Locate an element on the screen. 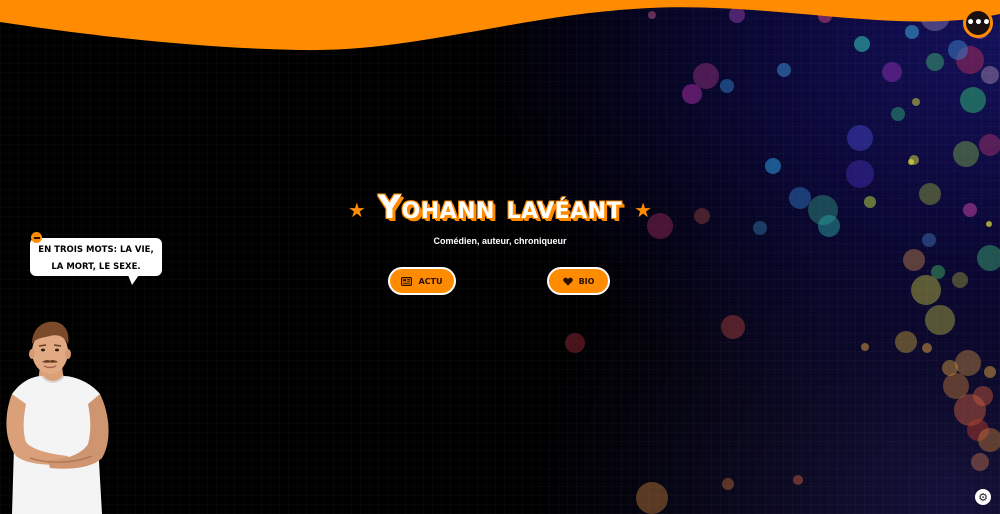 The width and height of the screenshot is (1000, 514). heart-icon is located at coordinates (567, 281).